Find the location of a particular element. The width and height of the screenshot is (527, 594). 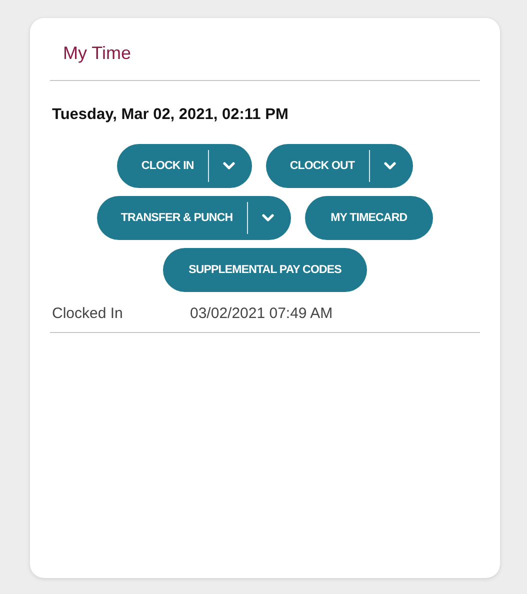

status-value: 03/02/2021 07:49 AM is located at coordinates (261, 313).